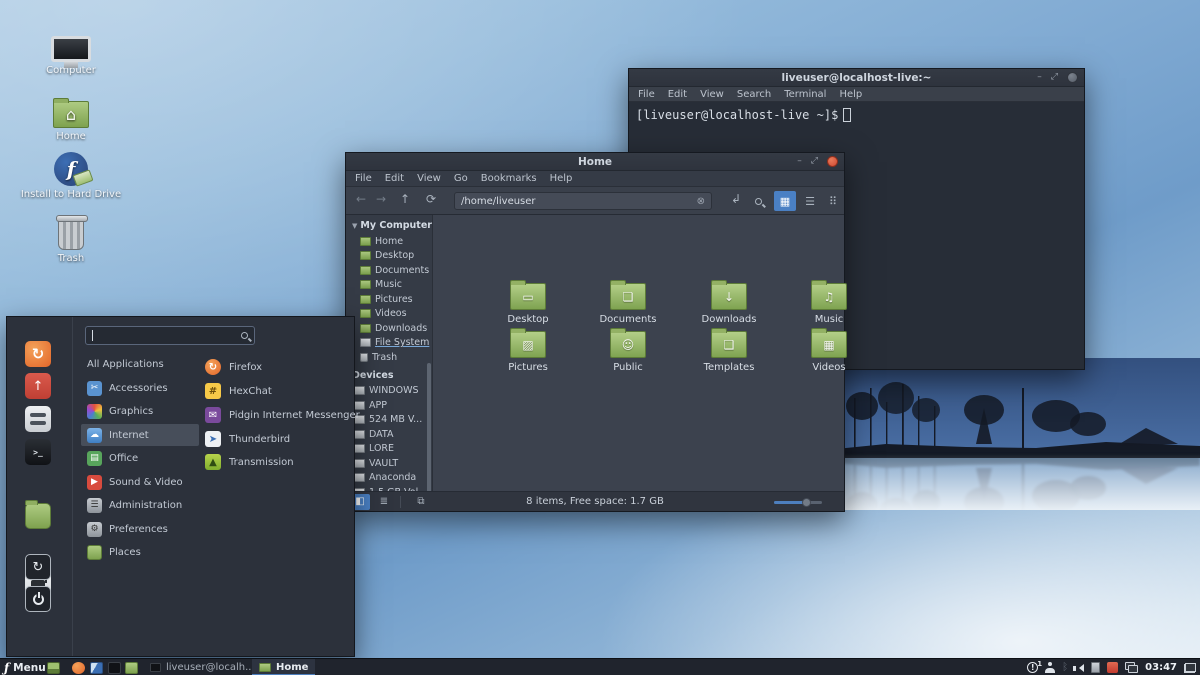 This screenshot has height=675, width=1200. I want to click on sidebar-item-videos: Videos, so click(389, 314).